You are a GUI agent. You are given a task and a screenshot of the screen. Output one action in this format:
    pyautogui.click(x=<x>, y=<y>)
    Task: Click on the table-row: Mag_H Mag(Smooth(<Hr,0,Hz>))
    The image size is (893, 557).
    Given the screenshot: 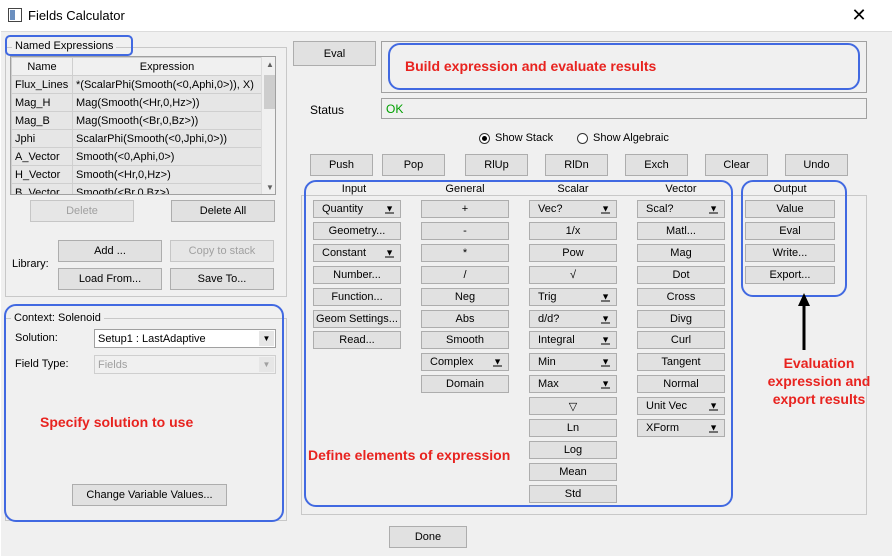 What is the action you would take?
    pyautogui.click(x=136, y=102)
    